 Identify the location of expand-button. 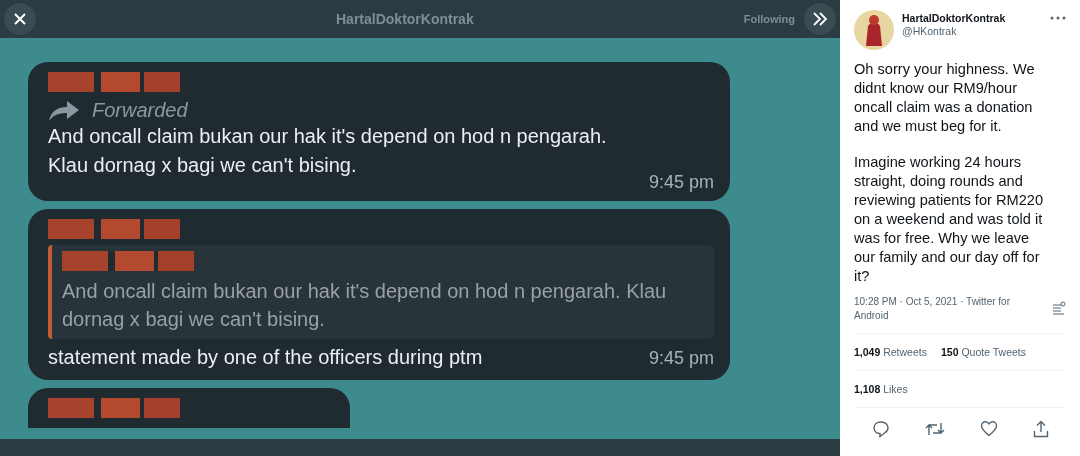
(820, 19).